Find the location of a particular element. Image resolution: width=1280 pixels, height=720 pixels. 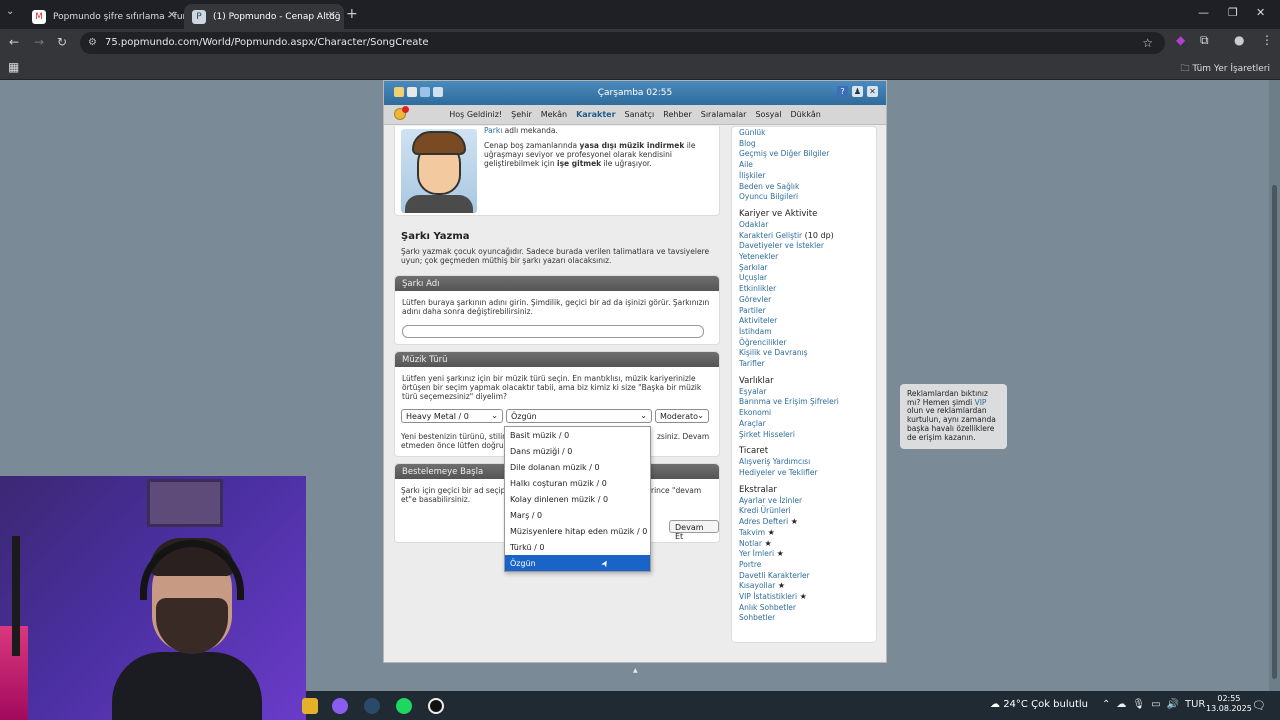

sidebar-link-personal-3: Aile is located at coordinates (804, 165).